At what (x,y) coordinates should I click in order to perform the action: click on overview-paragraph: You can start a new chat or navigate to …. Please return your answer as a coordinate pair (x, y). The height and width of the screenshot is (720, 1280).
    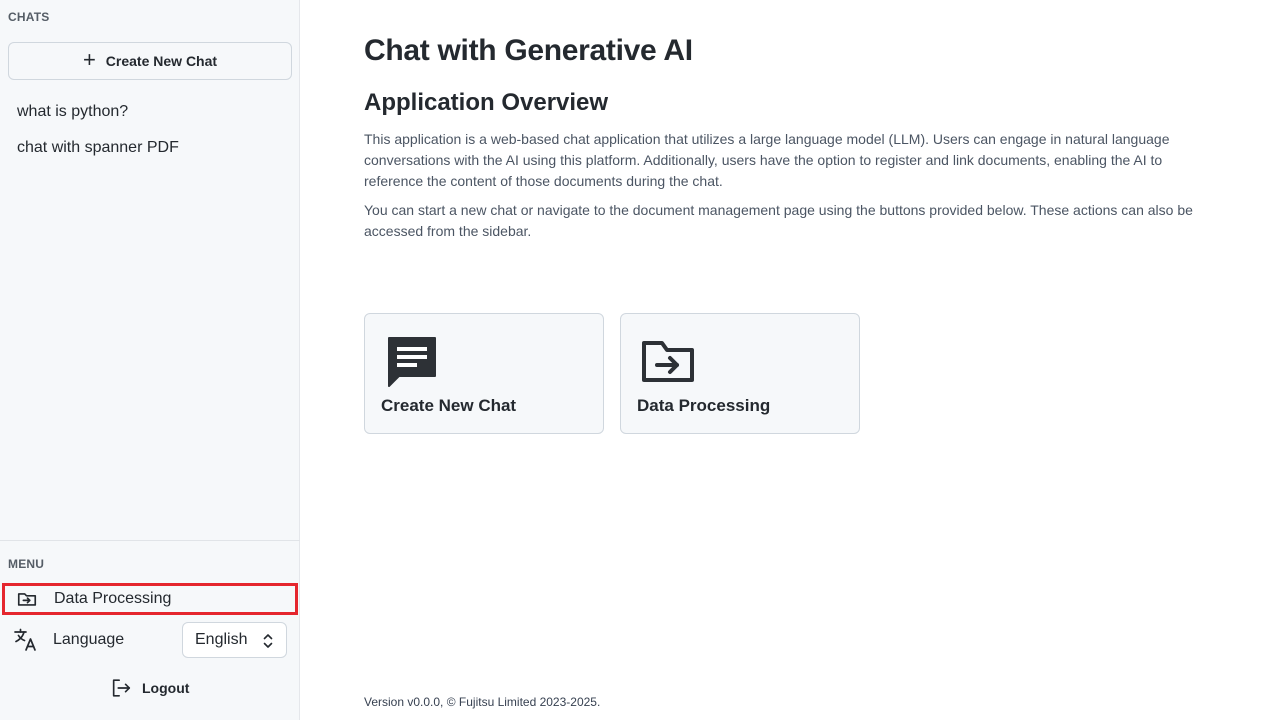
    Looking at the image, I should click on (778, 220).